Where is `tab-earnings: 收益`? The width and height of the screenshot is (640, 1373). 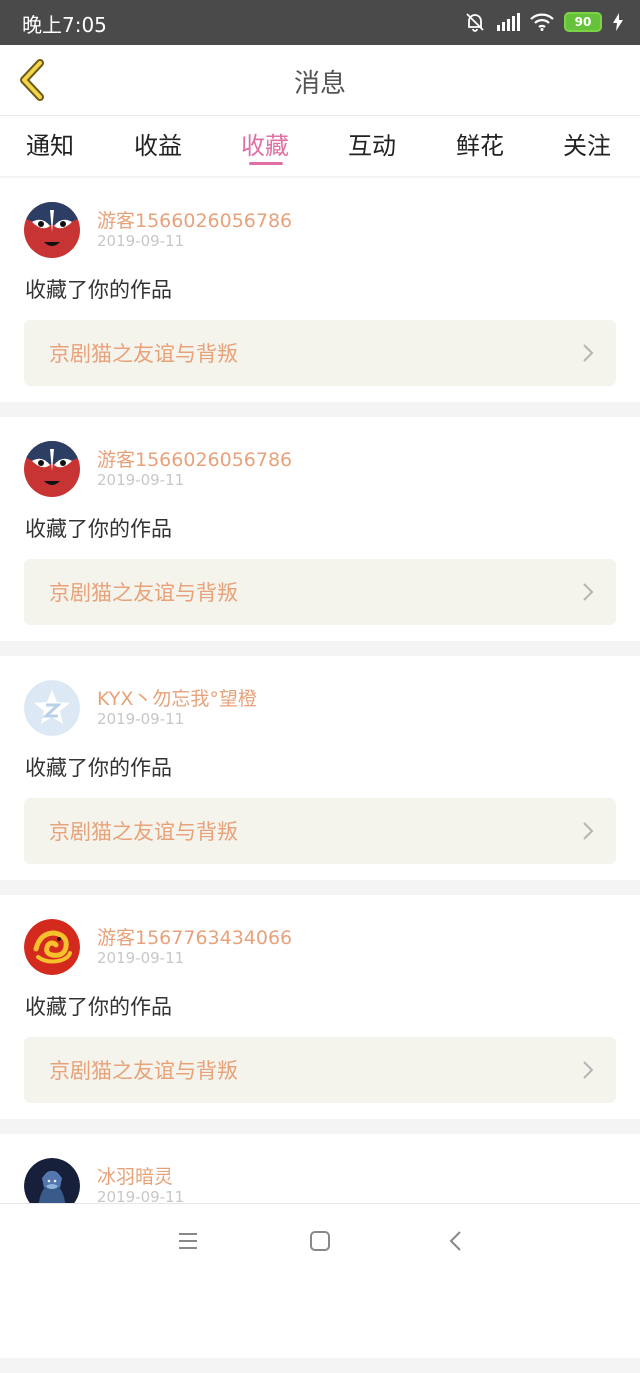
tab-earnings: 收益 is located at coordinates (158, 143).